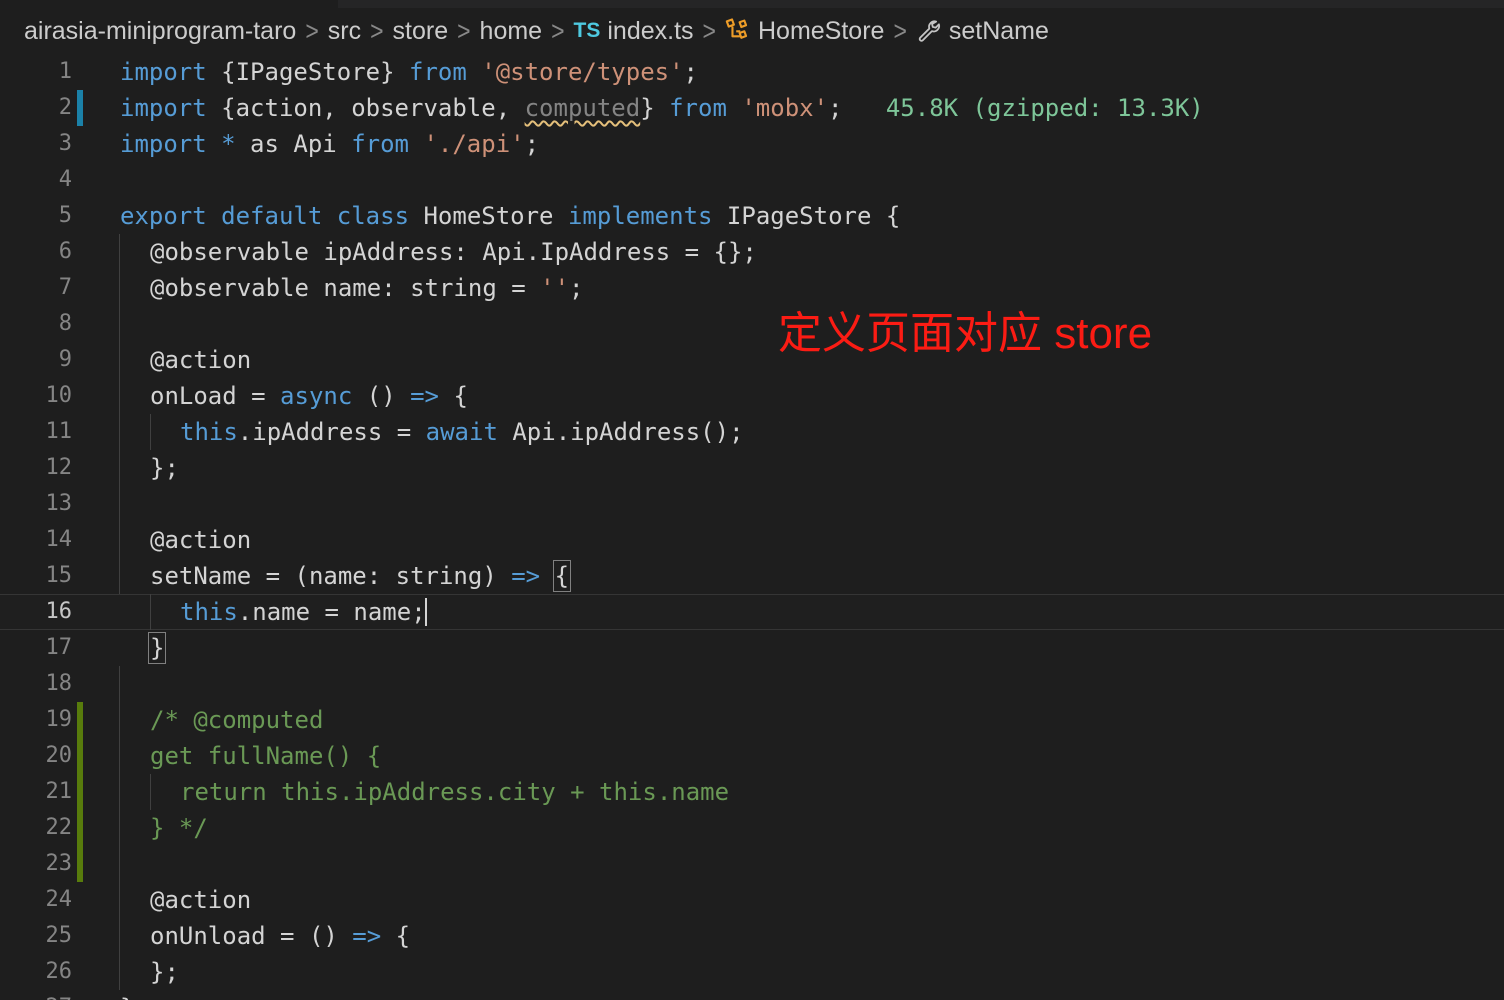 This screenshot has width=1504, height=1000. What do you see at coordinates (461, 432) in the screenshot?
I see `token-keyword-await: await` at bounding box center [461, 432].